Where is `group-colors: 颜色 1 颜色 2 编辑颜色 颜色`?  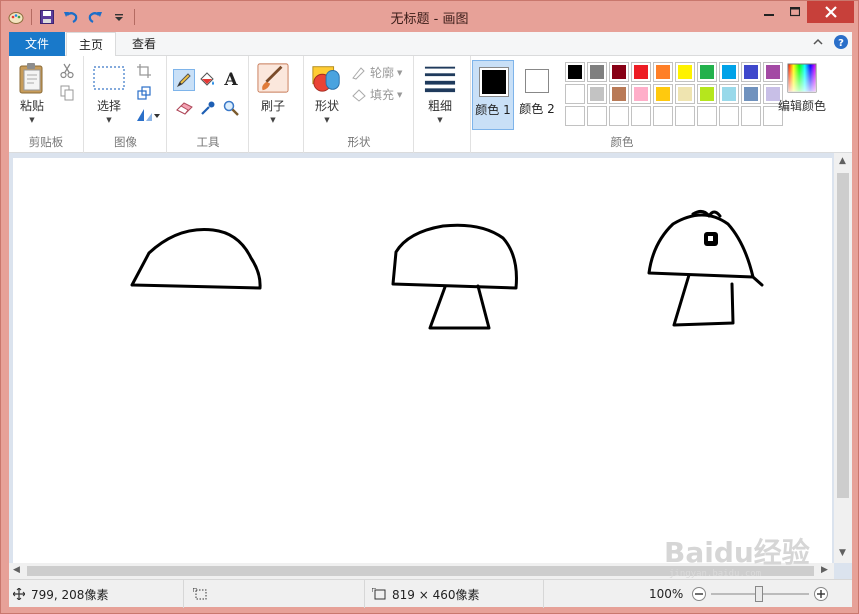
group-colors: 颜色 1 颜色 2 编辑颜色 颜色 is located at coordinates (662, 104).